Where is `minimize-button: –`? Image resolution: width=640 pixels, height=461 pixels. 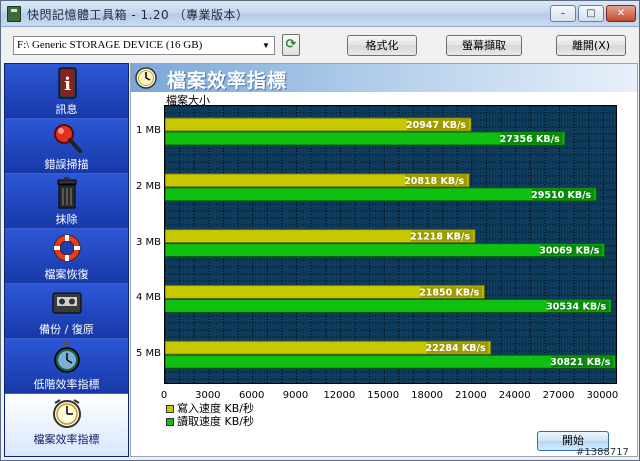 minimize-button: – is located at coordinates (563, 13).